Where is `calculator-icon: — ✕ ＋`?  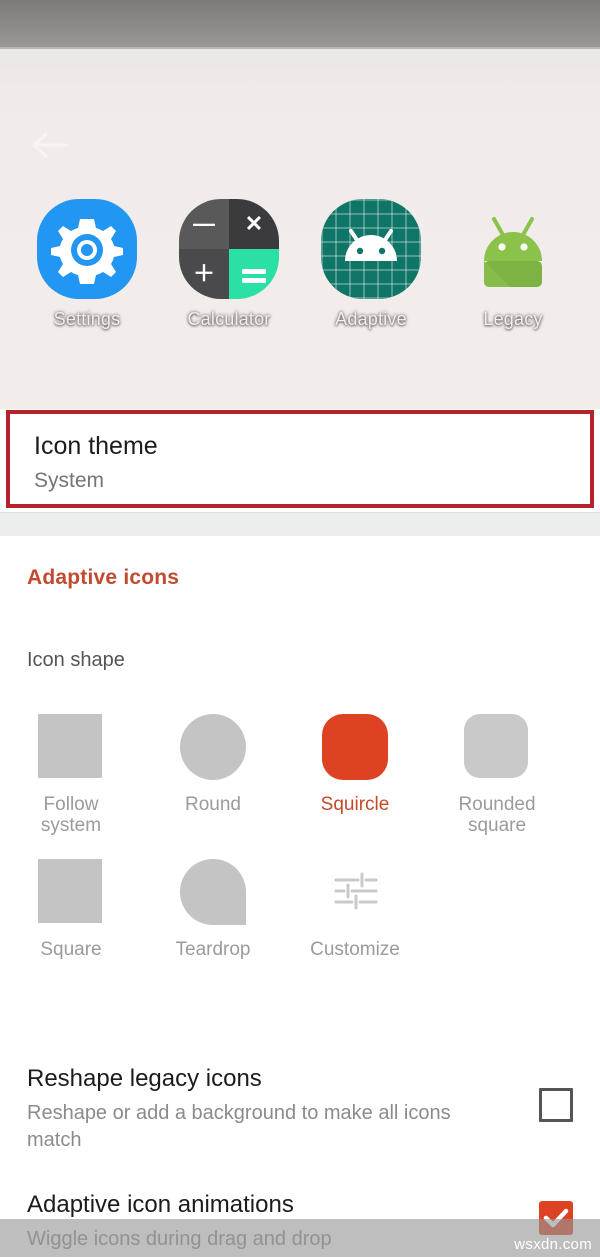 calculator-icon: — ✕ ＋ is located at coordinates (229, 249).